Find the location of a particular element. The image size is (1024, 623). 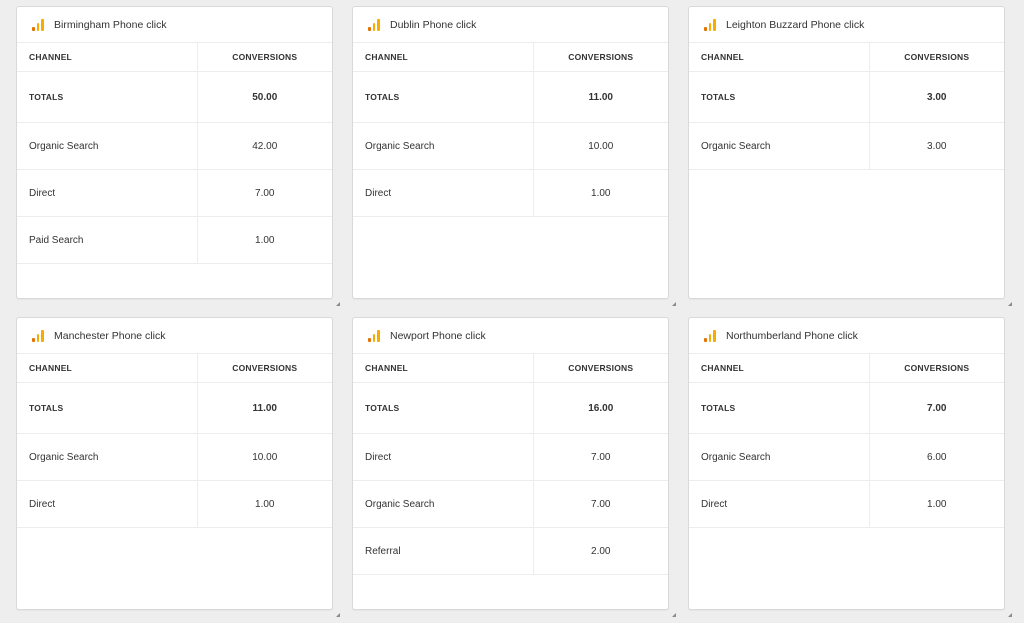

conversions-cell: 10.00 is located at coordinates (600, 146).